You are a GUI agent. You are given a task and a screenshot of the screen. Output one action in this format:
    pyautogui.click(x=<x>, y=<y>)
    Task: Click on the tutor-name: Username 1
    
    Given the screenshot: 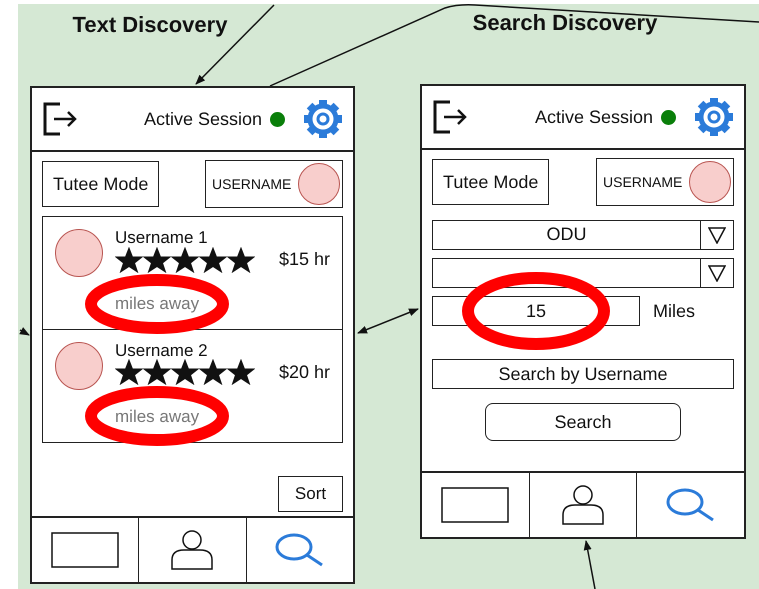 What is the action you would take?
    pyautogui.click(x=162, y=237)
    